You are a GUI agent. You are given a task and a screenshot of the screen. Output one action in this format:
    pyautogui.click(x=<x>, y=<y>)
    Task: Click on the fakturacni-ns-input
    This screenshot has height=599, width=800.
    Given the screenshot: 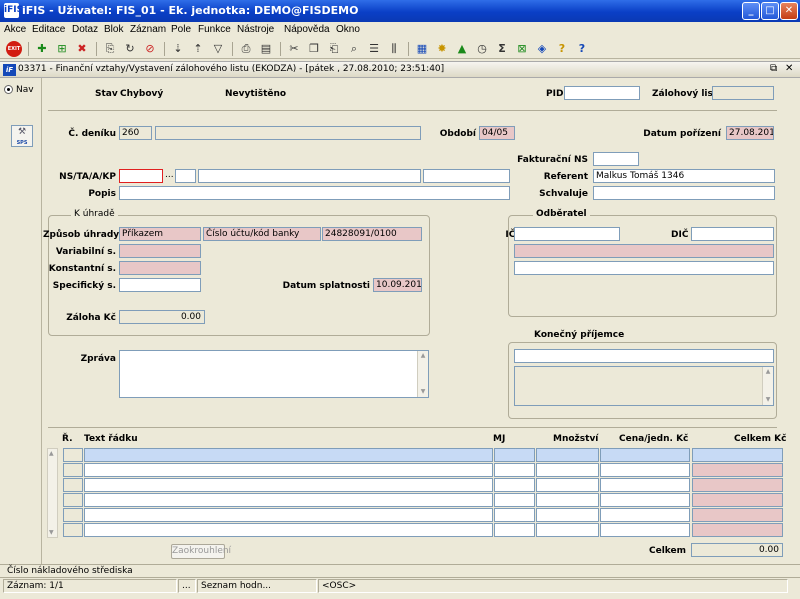 What is the action you would take?
    pyautogui.click(x=616, y=159)
    